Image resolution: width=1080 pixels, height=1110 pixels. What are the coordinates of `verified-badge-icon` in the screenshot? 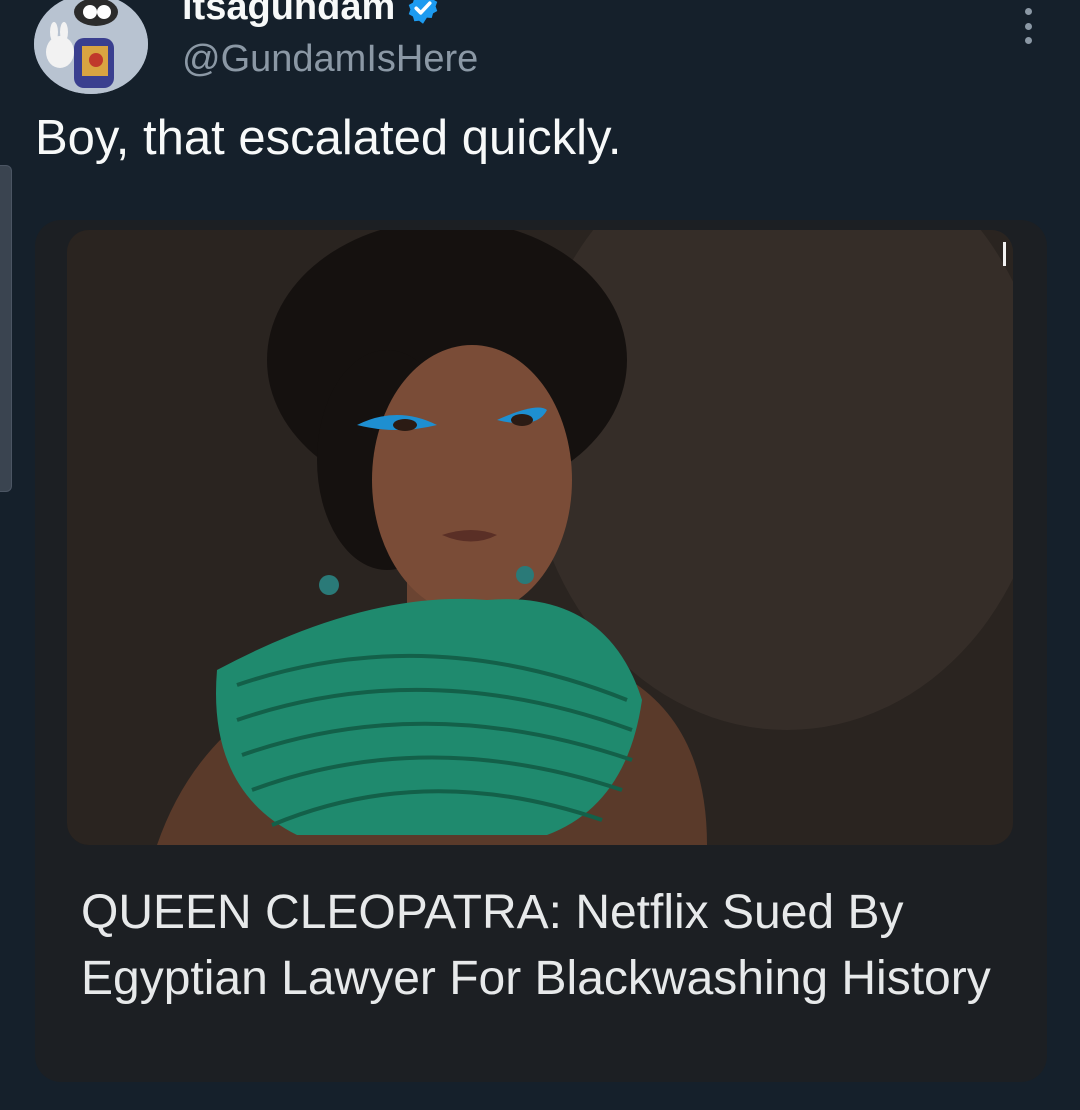 It's located at (423, 12).